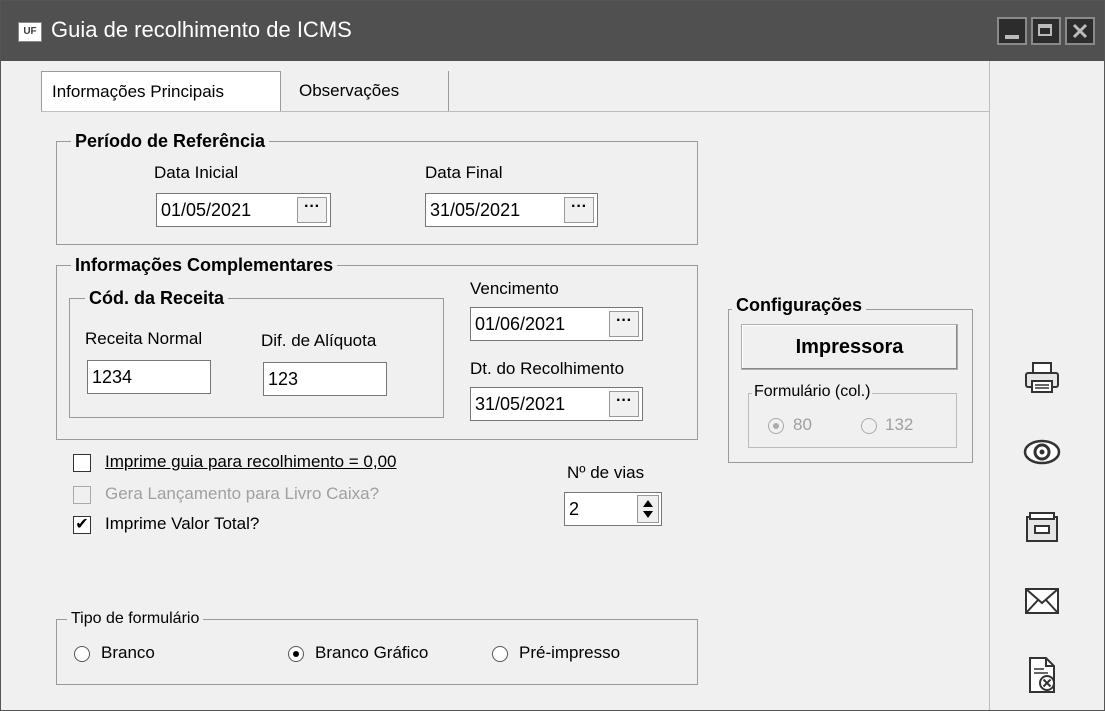  I want to click on mail-icon, so click(1042, 601).